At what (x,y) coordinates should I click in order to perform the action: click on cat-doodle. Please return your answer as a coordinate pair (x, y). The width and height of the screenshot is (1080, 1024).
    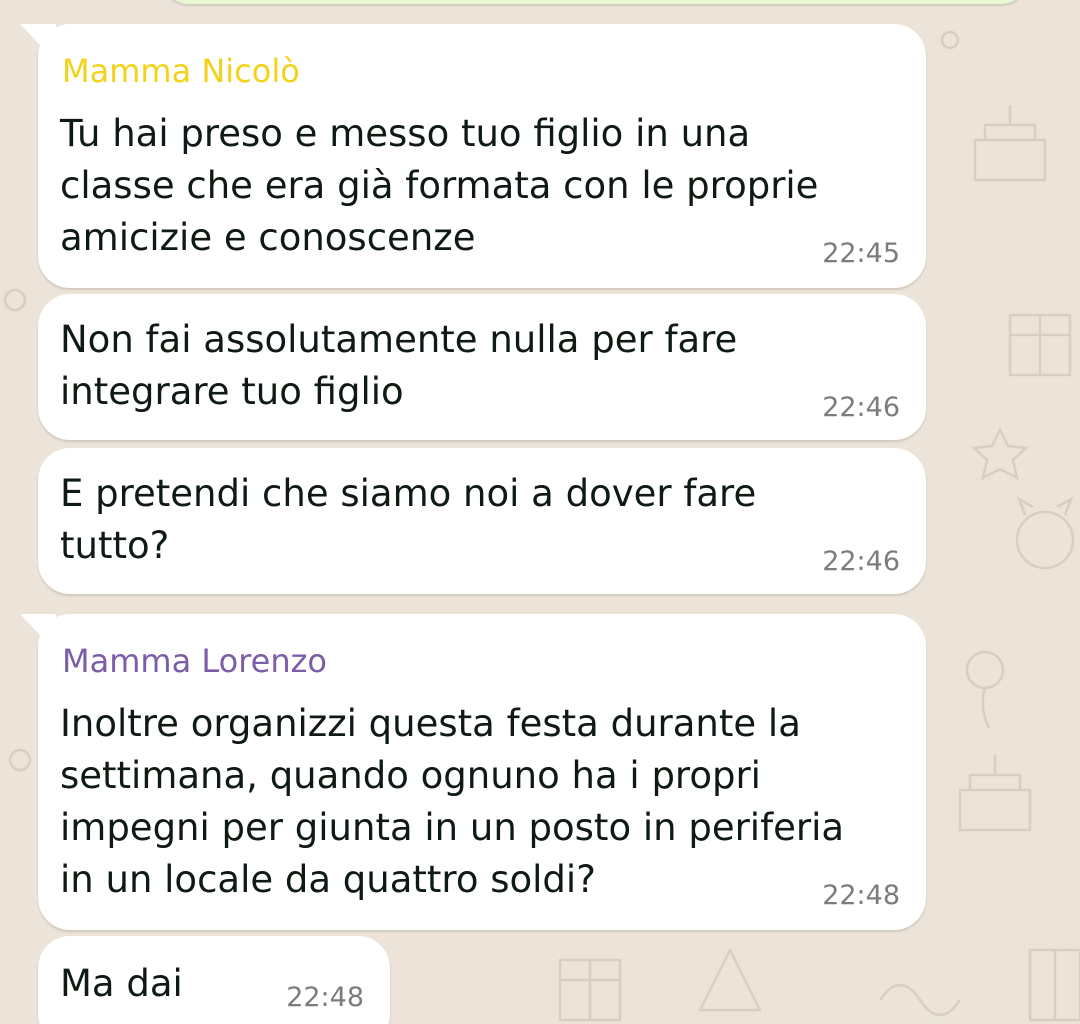
    Looking at the image, I should click on (1045, 533).